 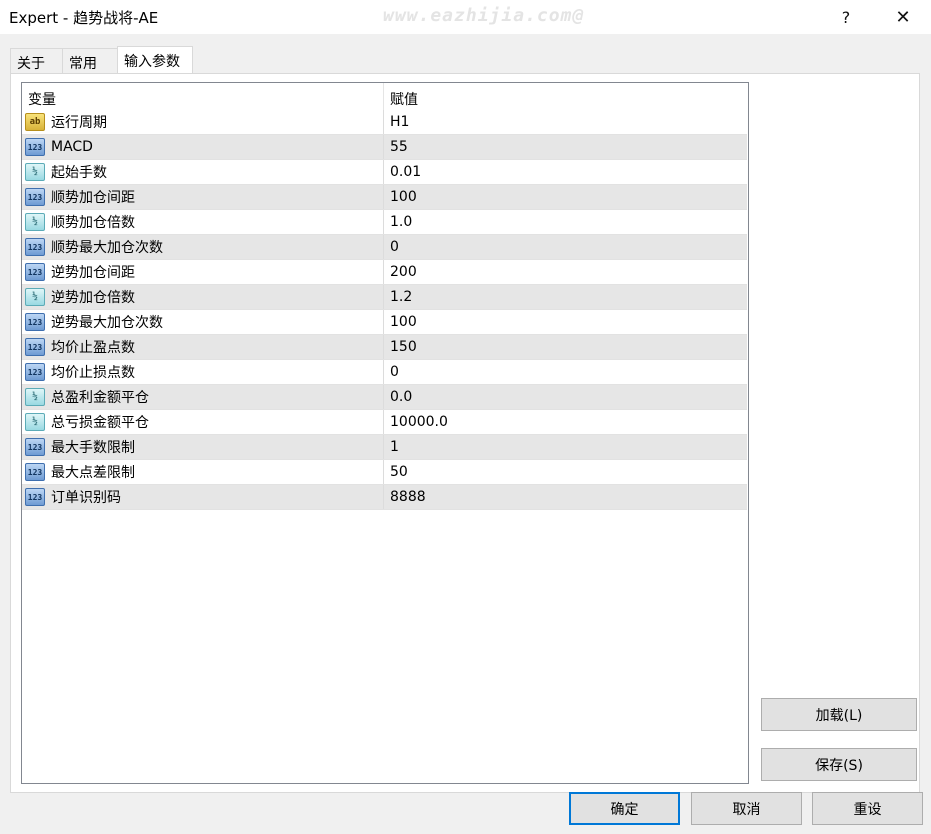 What do you see at coordinates (203, 322) in the screenshot?
I see `variable-cell: 123 逆势最大加仓次数` at bounding box center [203, 322].